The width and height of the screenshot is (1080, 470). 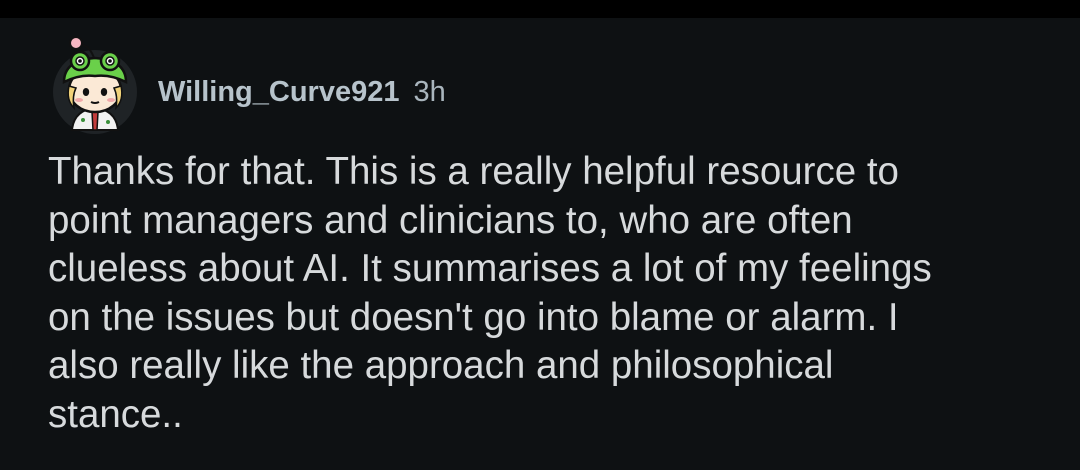 I want to click on snoo-frog-hat-avatar-icon, so click(x=95, y=85).